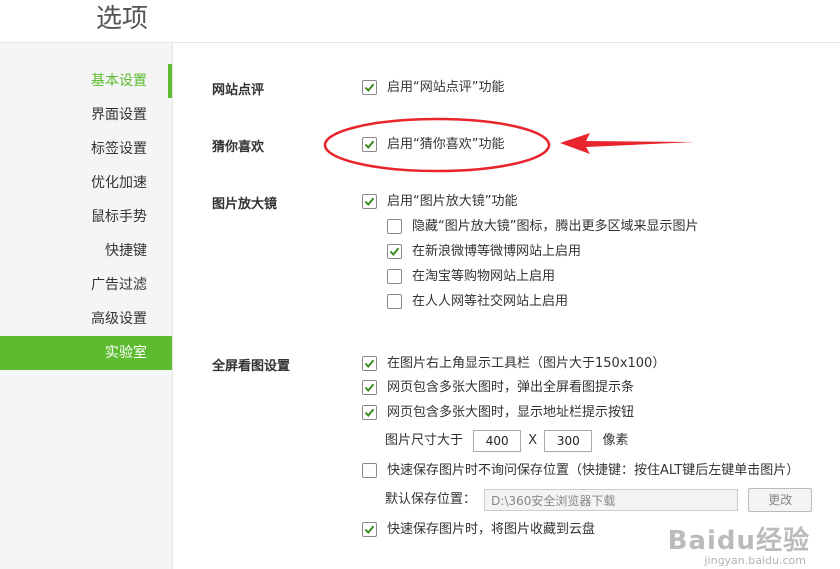 The width and height of the screenshot is (840, 569). Describe the element at coordinates (245, 204) in the screenshot. I see `section-label-image-magnifier: 图片放大镜` at that location.